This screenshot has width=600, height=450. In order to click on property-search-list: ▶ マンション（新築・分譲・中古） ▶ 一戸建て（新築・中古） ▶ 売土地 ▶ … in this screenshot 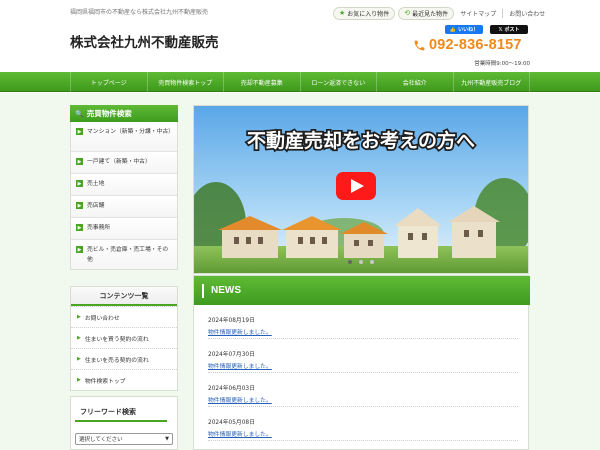, I will do `click(124, 196)`.